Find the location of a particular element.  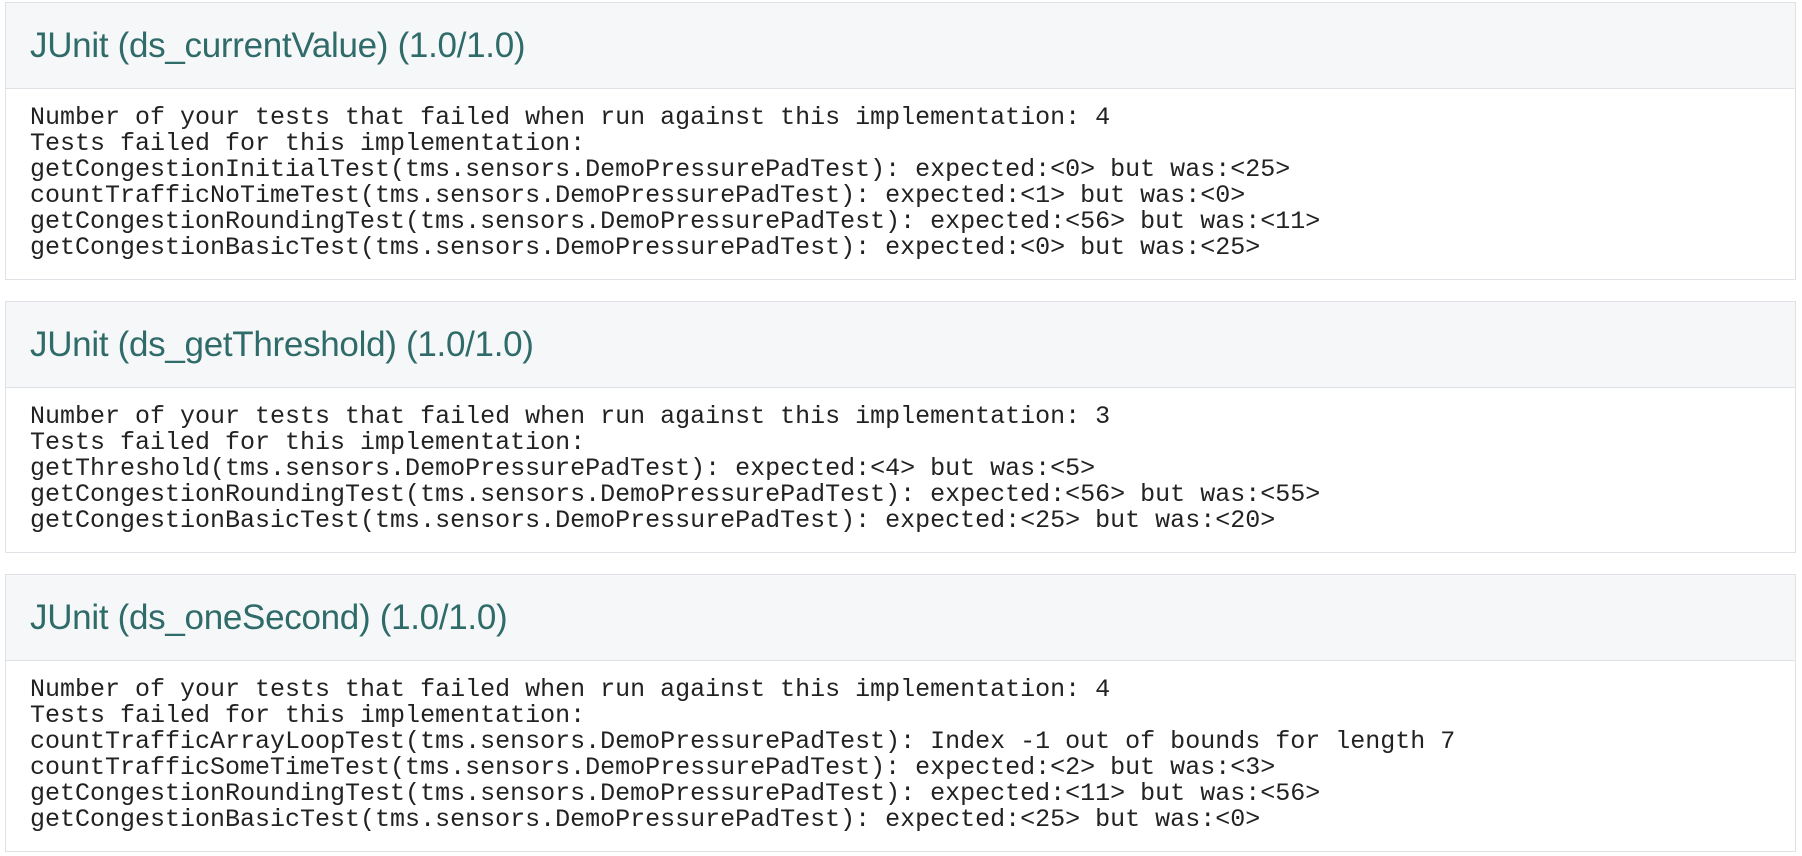

panel-header: JUnit (ds_currentValue) (1.0/1.0) is located at coordinates (900, 46).